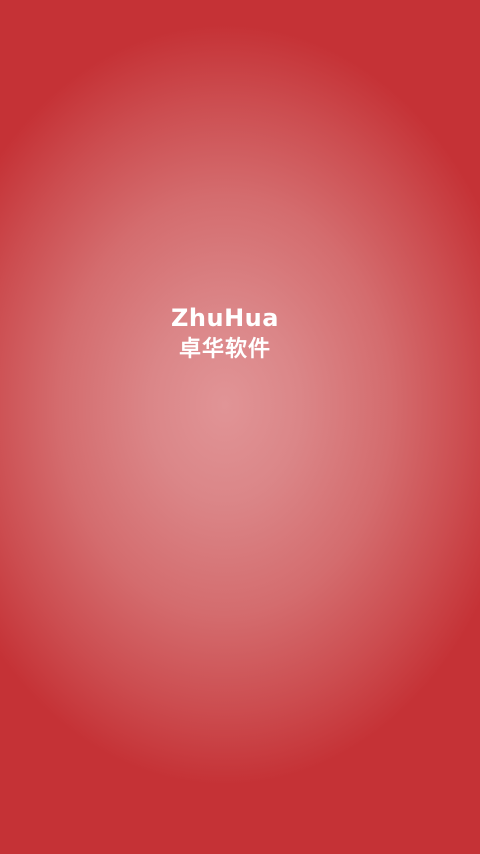 The image size is (480, 854). Describe the element at coordinates (225, 318) in the screenshot. I see `brand-name-english: ZhuHua` at that location.